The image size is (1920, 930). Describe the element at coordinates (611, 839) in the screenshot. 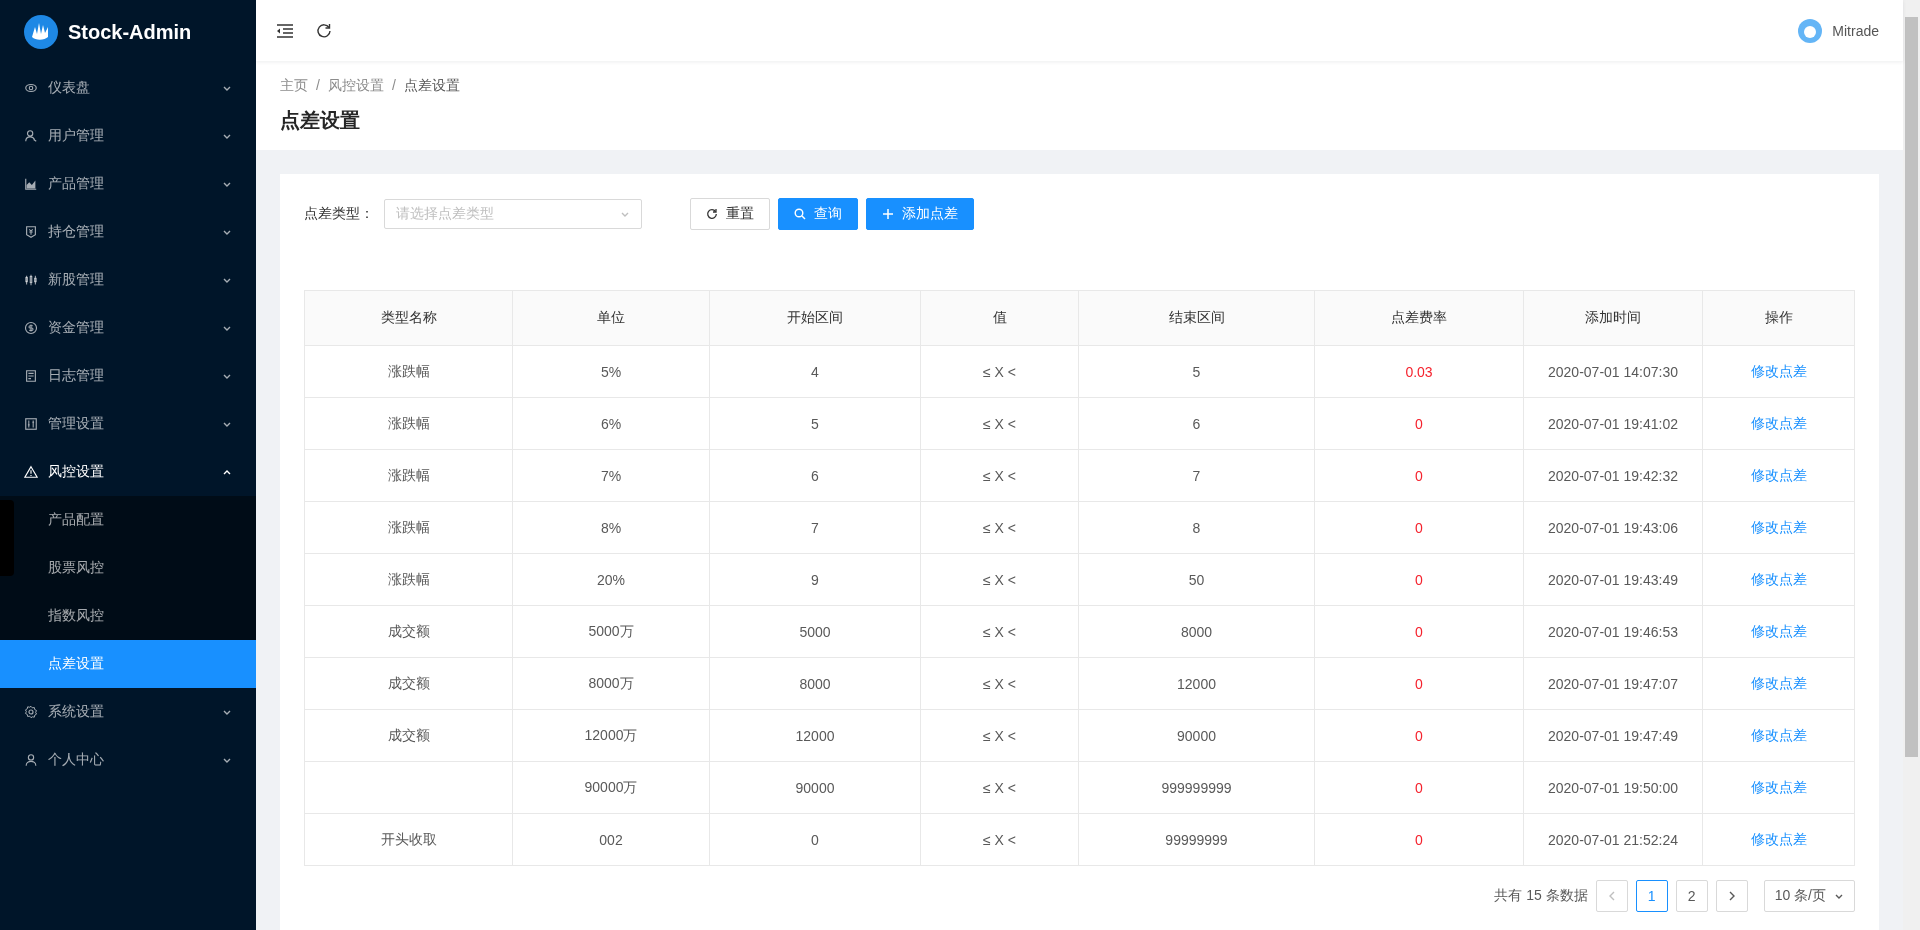

I see `table-cell: 002` at that location.